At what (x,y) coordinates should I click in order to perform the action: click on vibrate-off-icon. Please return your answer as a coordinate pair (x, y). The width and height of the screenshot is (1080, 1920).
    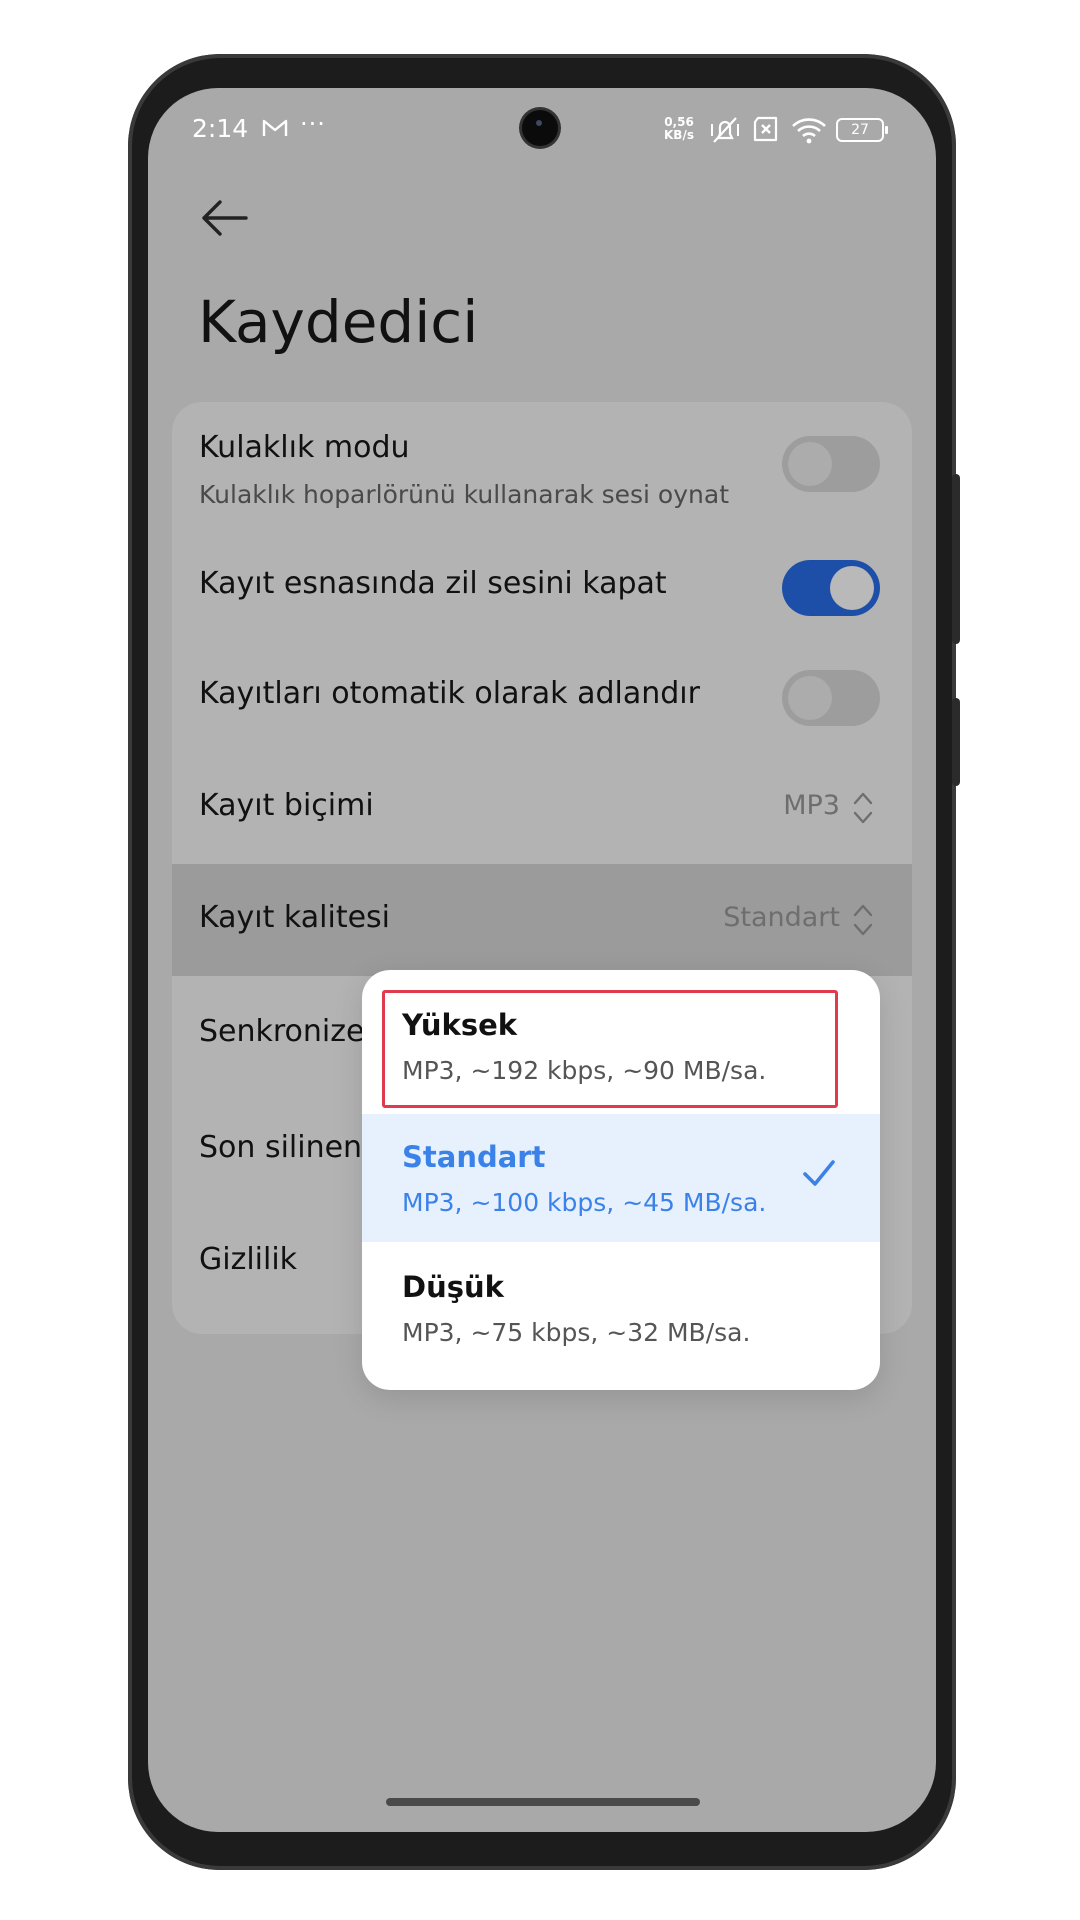
    Looking at the image, I should click on (725, 130).